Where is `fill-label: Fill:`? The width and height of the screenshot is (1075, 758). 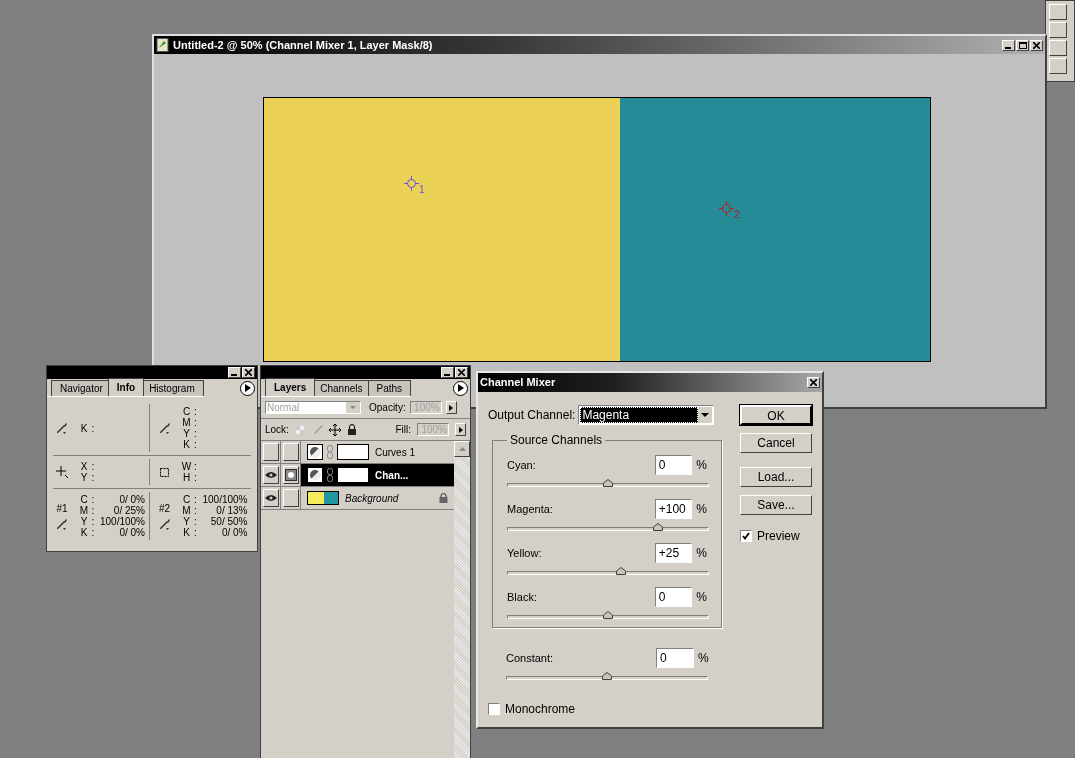
fill-label: Fill: is located at coordinates (403, 430).